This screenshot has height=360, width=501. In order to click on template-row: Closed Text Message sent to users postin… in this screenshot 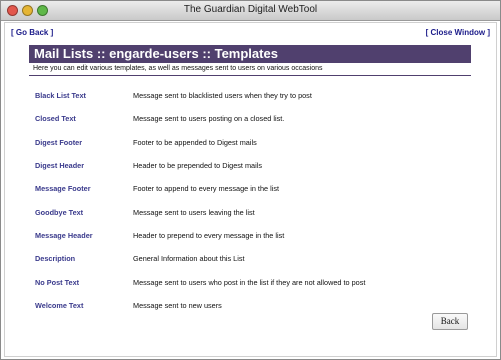, I will do `click(250, 118)`.